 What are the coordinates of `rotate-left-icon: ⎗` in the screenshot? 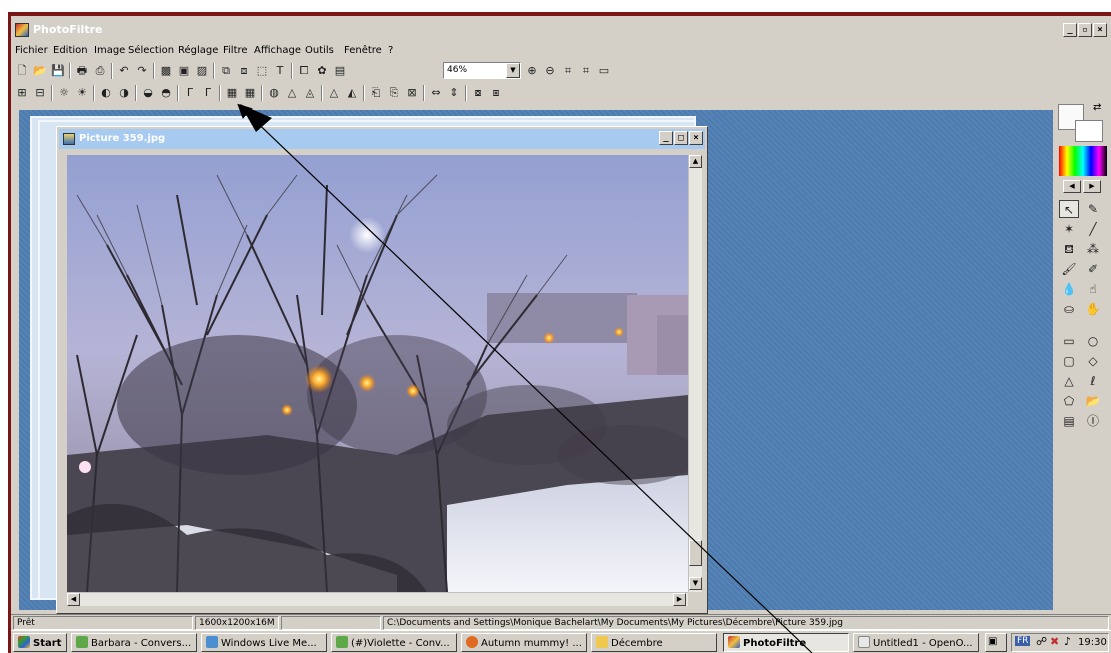 It's located at (376, 93).